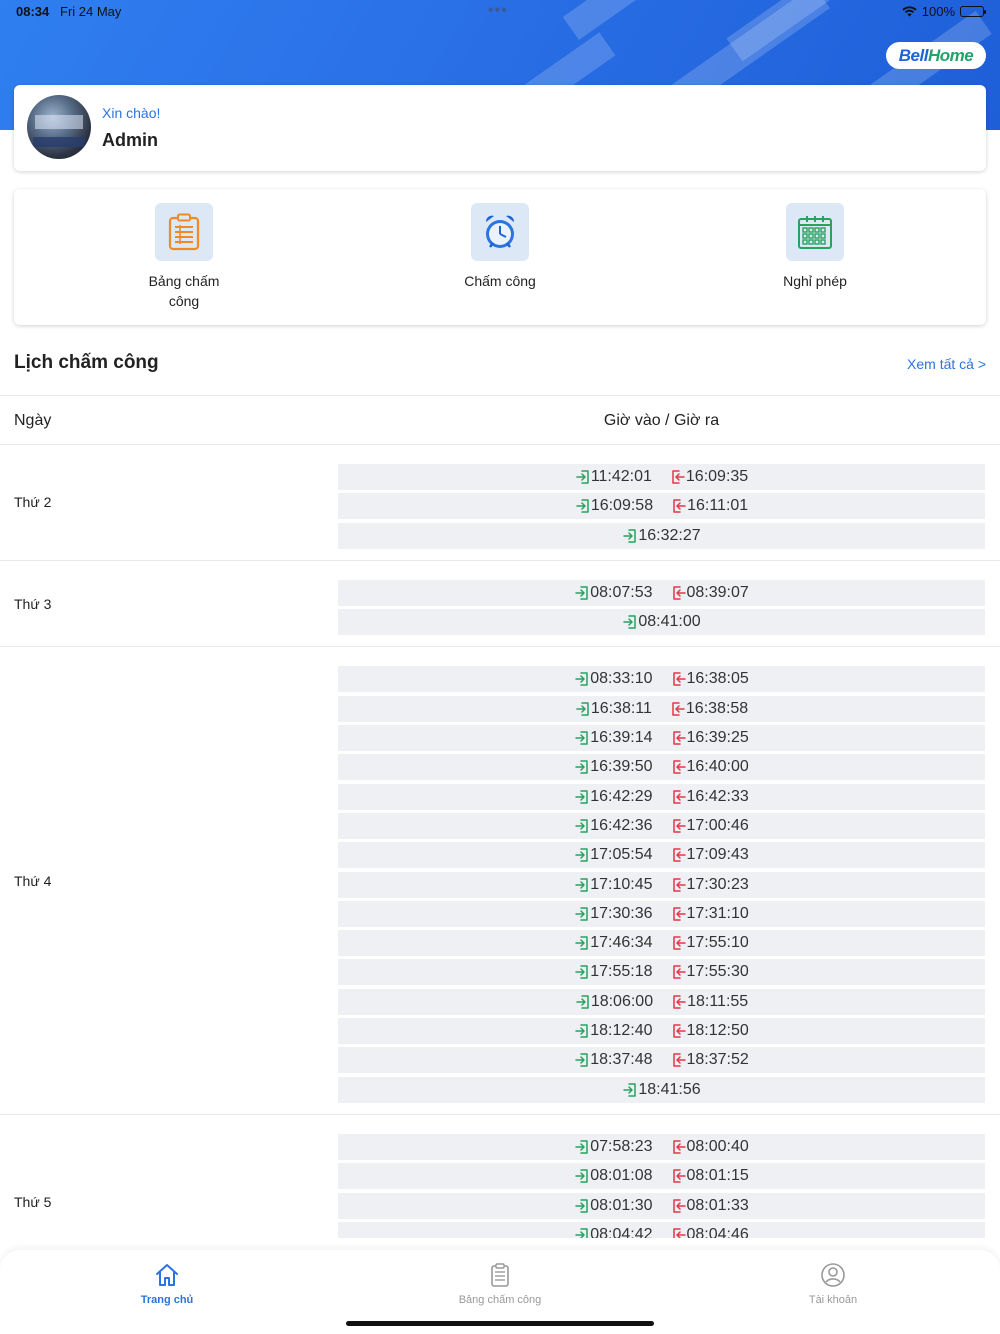 The height and width of the screenshot is (1334, 1000). What do you see at coordinates (661, 1060) in the screenshot?
I see `time-row: 18:37:48 18:37:52` at bounding box center [661, 1060].